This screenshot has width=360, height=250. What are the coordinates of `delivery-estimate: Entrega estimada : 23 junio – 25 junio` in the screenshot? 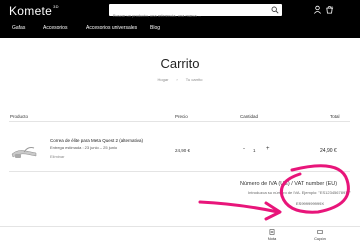 It's located at (84, 147).